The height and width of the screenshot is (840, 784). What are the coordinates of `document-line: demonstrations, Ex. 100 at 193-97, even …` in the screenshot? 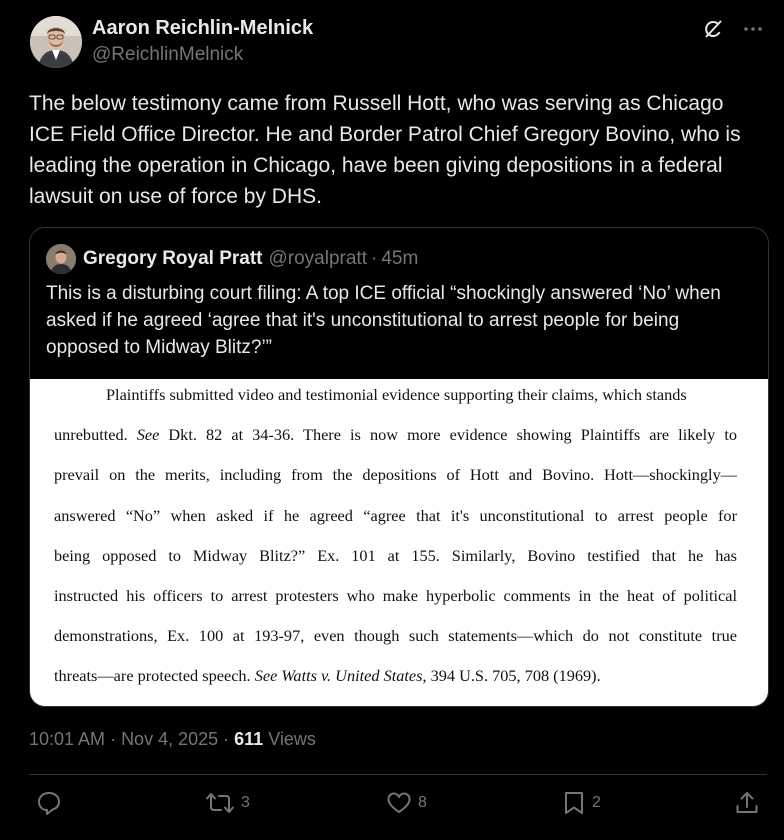 It's located at (395, 635).